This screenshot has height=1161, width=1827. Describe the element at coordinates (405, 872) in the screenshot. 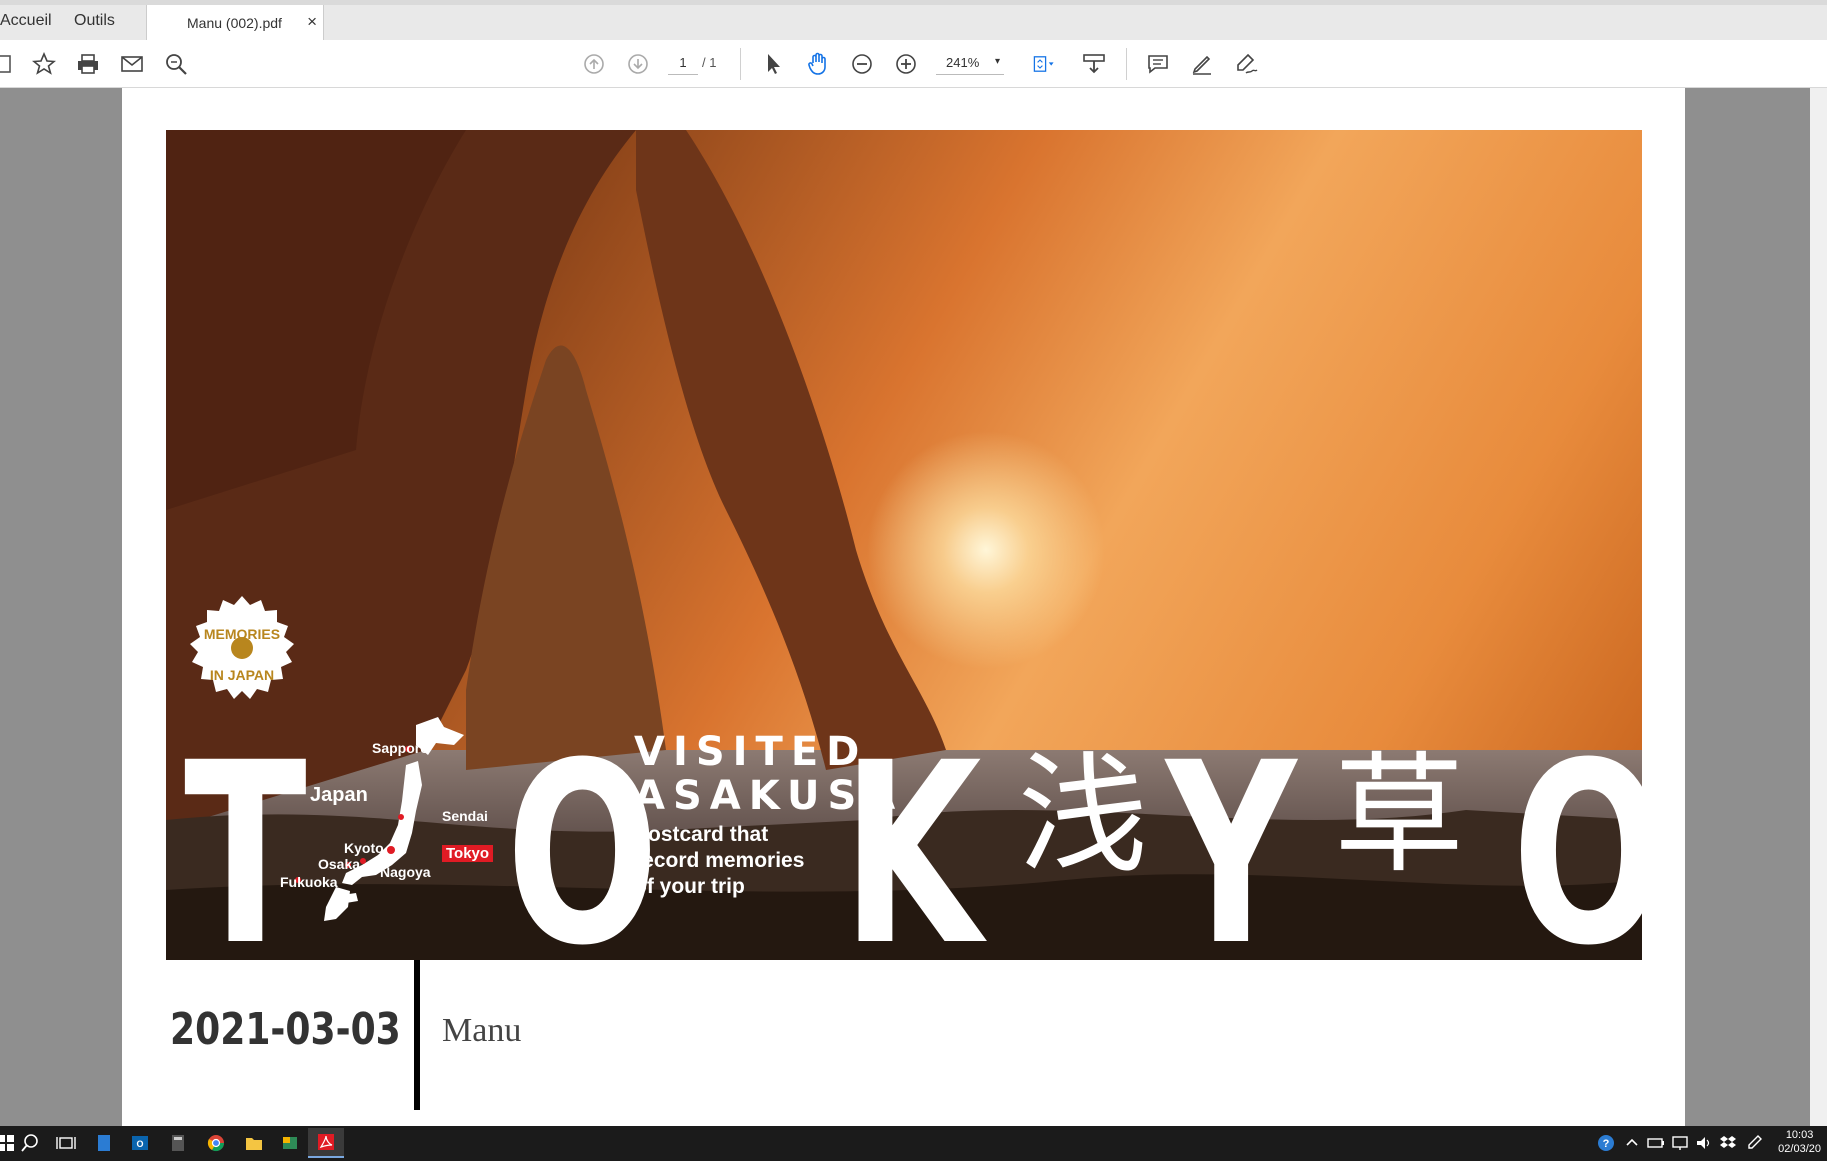

I see `city-label: Nagoya` at that location.